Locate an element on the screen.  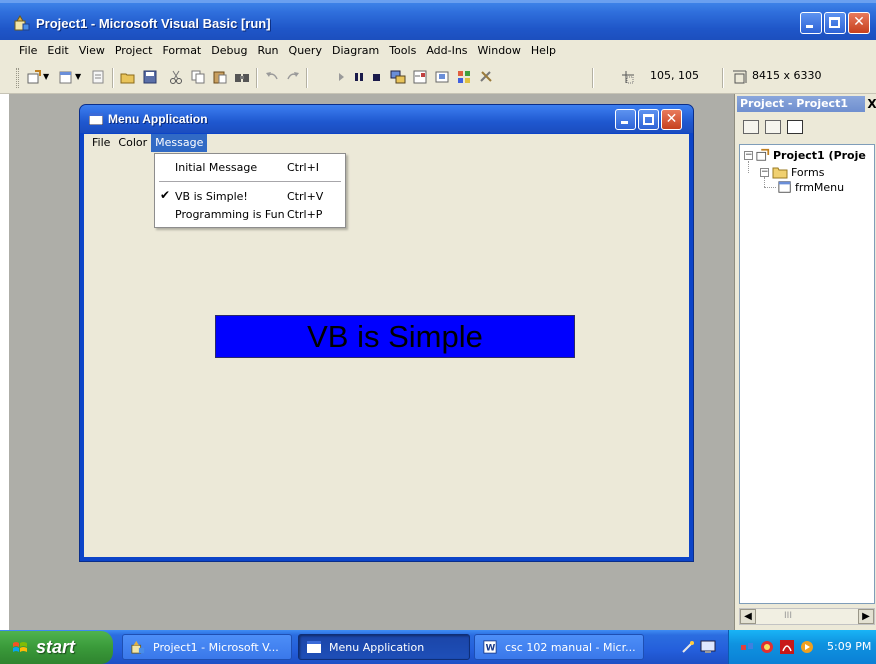
svg-text: W is located at coordinates (491, 649).